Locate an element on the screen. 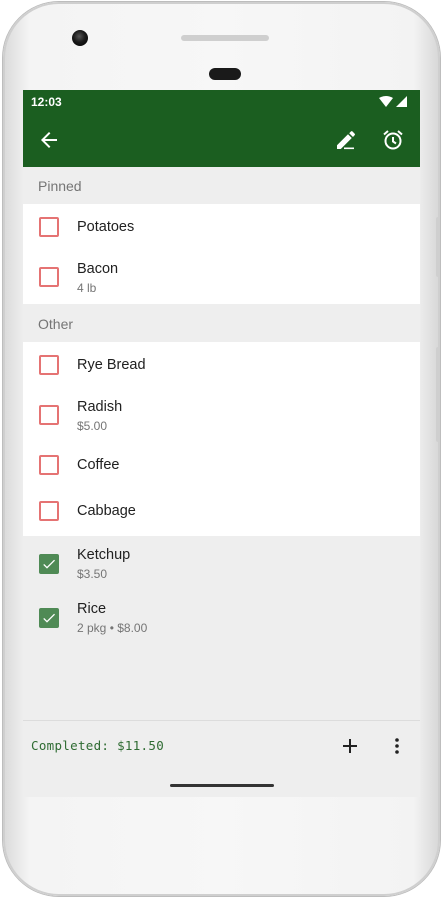  earpiece-speaker is located at coordinates (225, 38).